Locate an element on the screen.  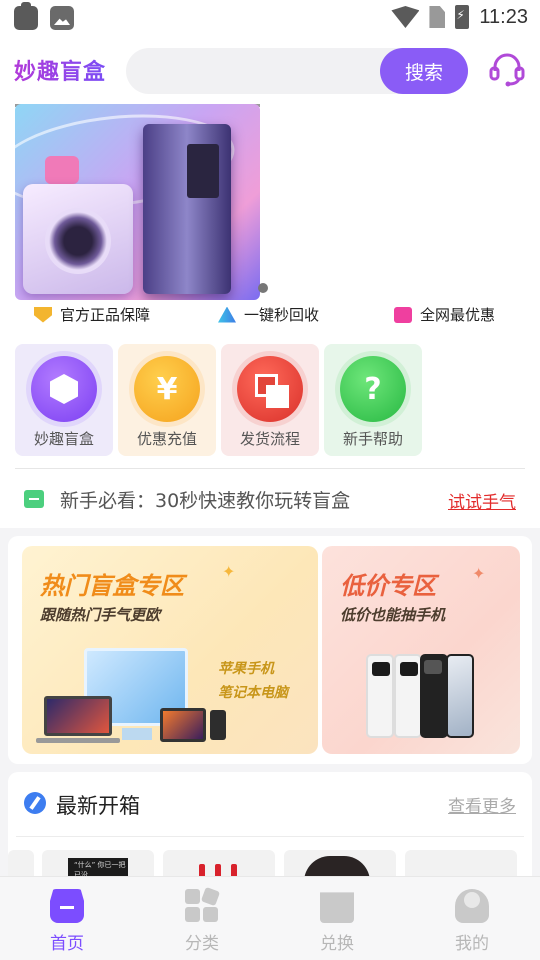
shortcut-shipping: 发货流程 is located at coordinates (270, 400).